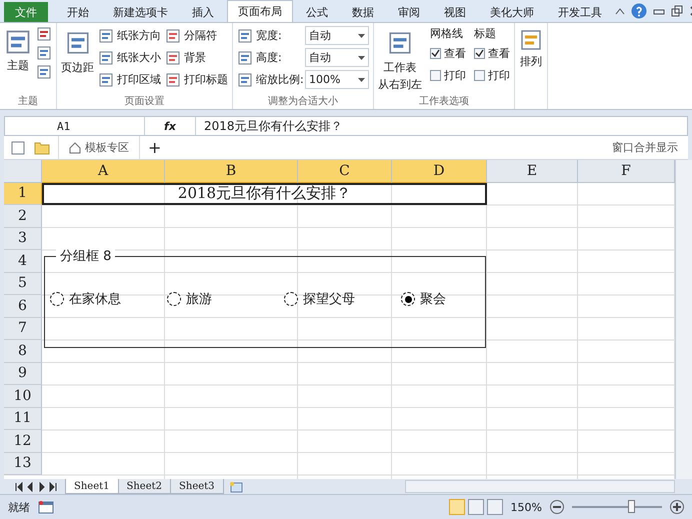 Image resolution: width=692 pixels, height=519 pixels. What do you see at coordinates (196, 35) in the screenshot?
I see `ribbon-button: 分隔符` at bounding box center [196, 35].